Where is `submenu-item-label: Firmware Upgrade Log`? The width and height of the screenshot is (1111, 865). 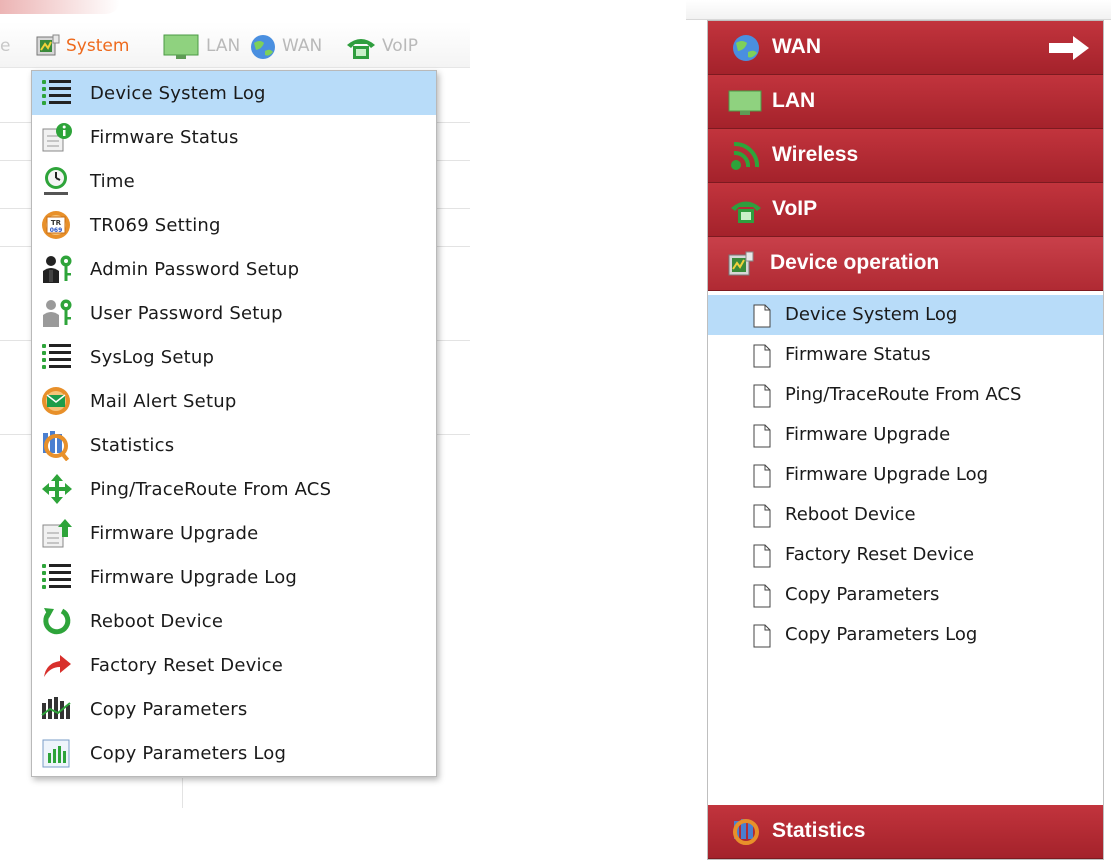
submenu-item-label: Firmware Upgrade Log is located at coordinates (887, 474).